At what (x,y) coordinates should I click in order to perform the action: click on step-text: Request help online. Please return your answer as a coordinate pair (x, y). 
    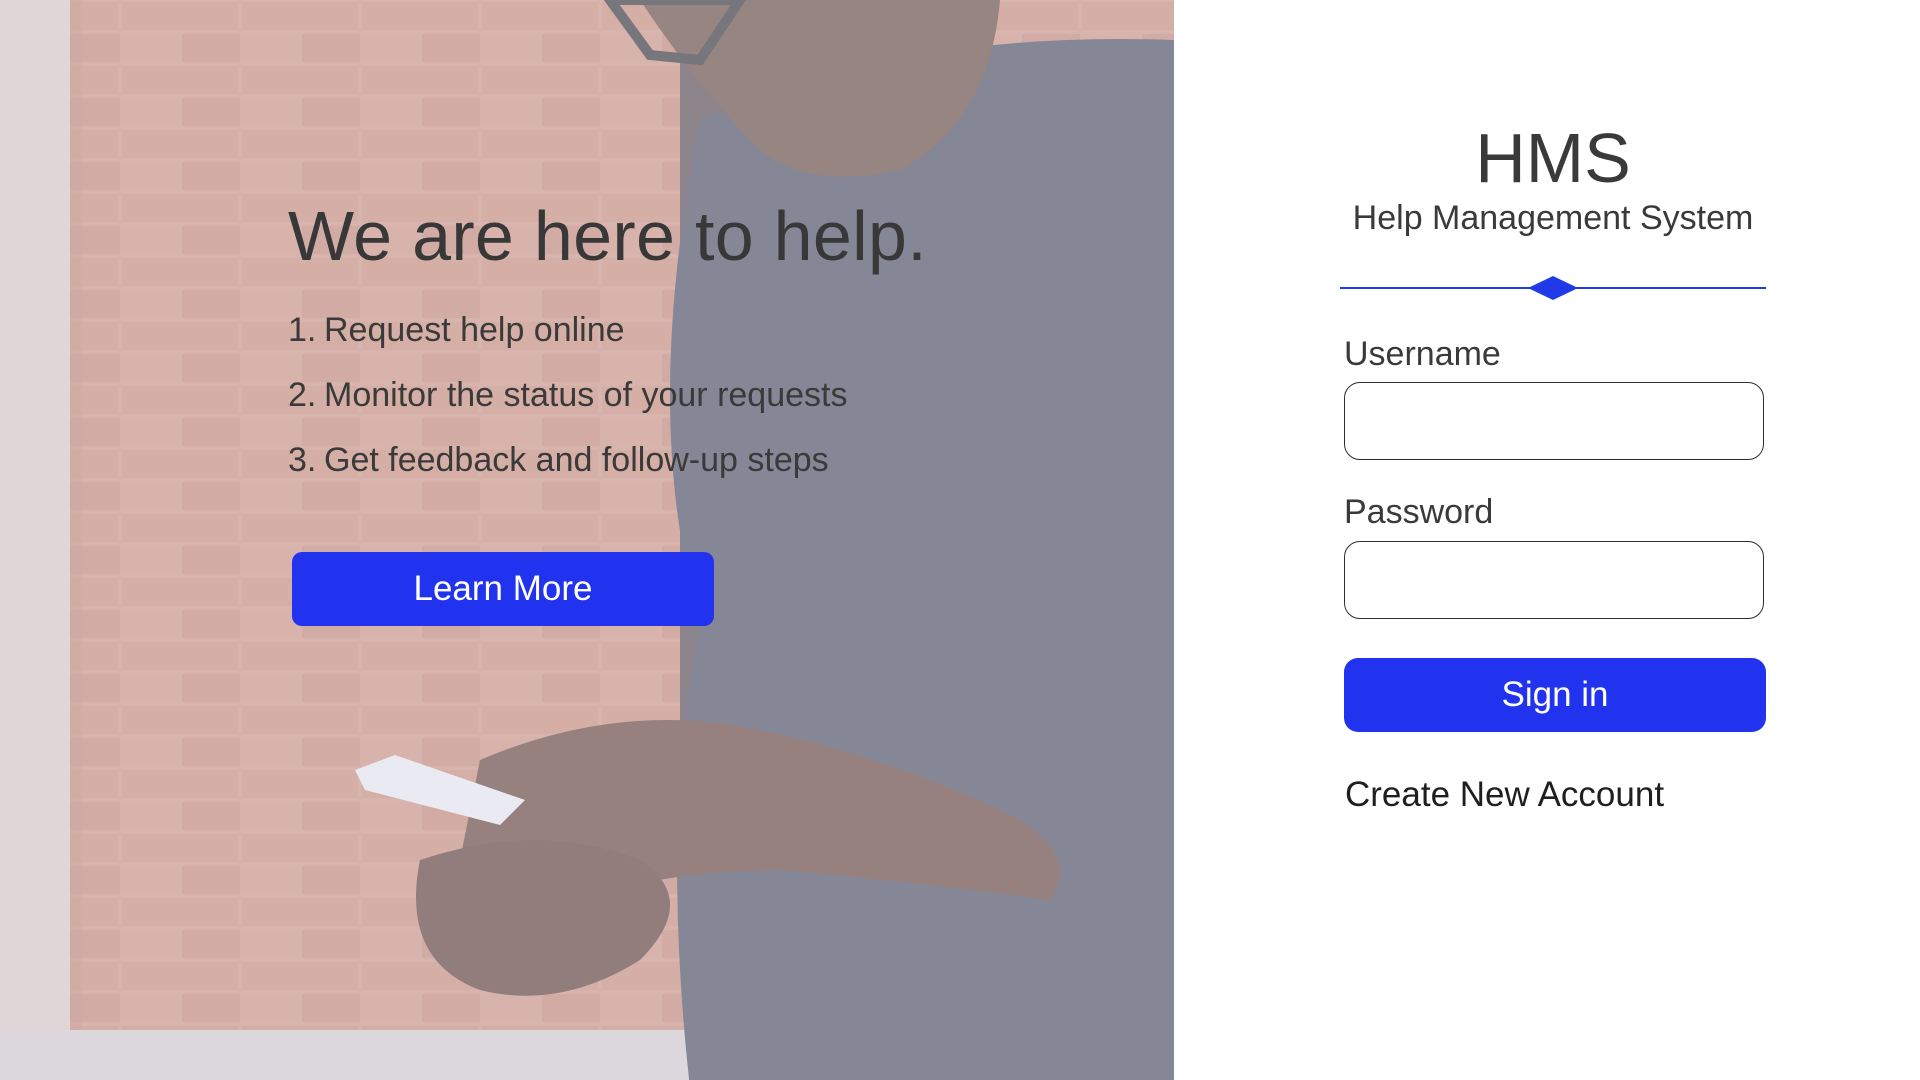
    Looking at the image, I should click on (474, 330).